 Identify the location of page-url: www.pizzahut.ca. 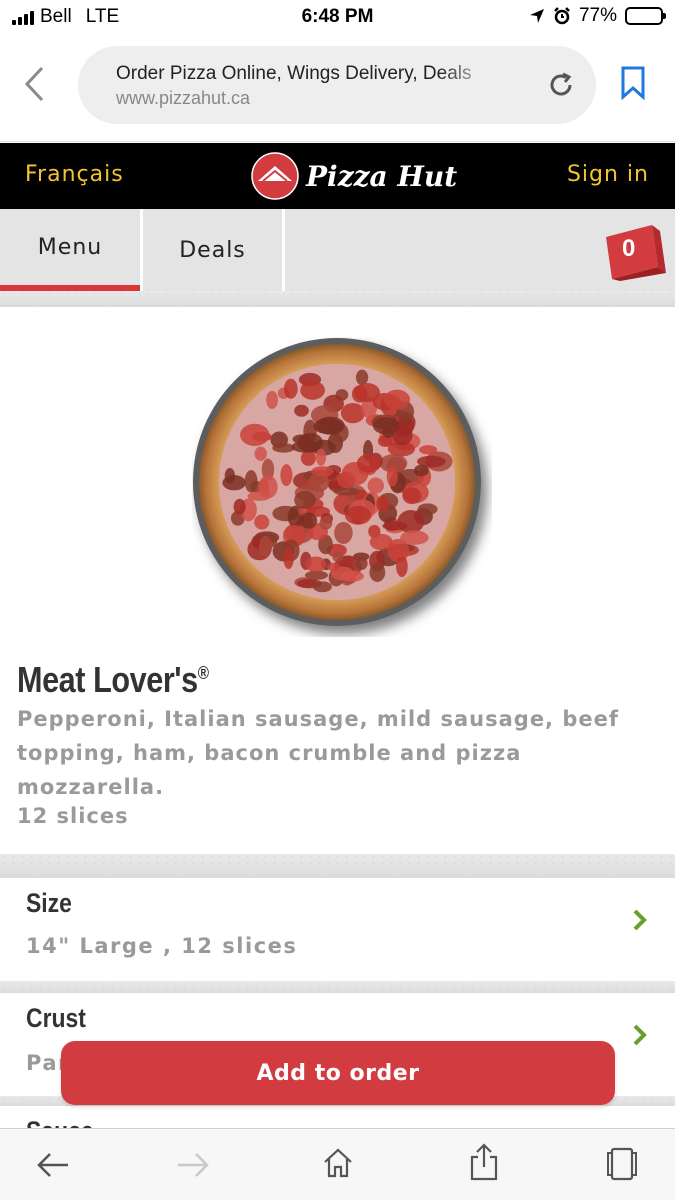
(183, 98).